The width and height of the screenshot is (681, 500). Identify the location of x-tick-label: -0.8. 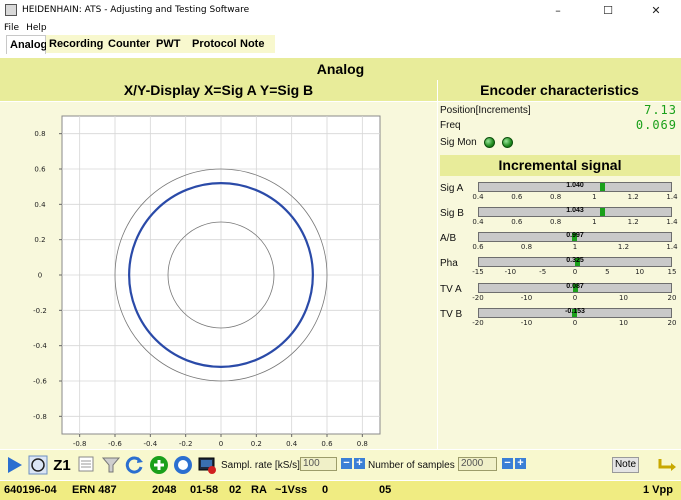
(80, 444).